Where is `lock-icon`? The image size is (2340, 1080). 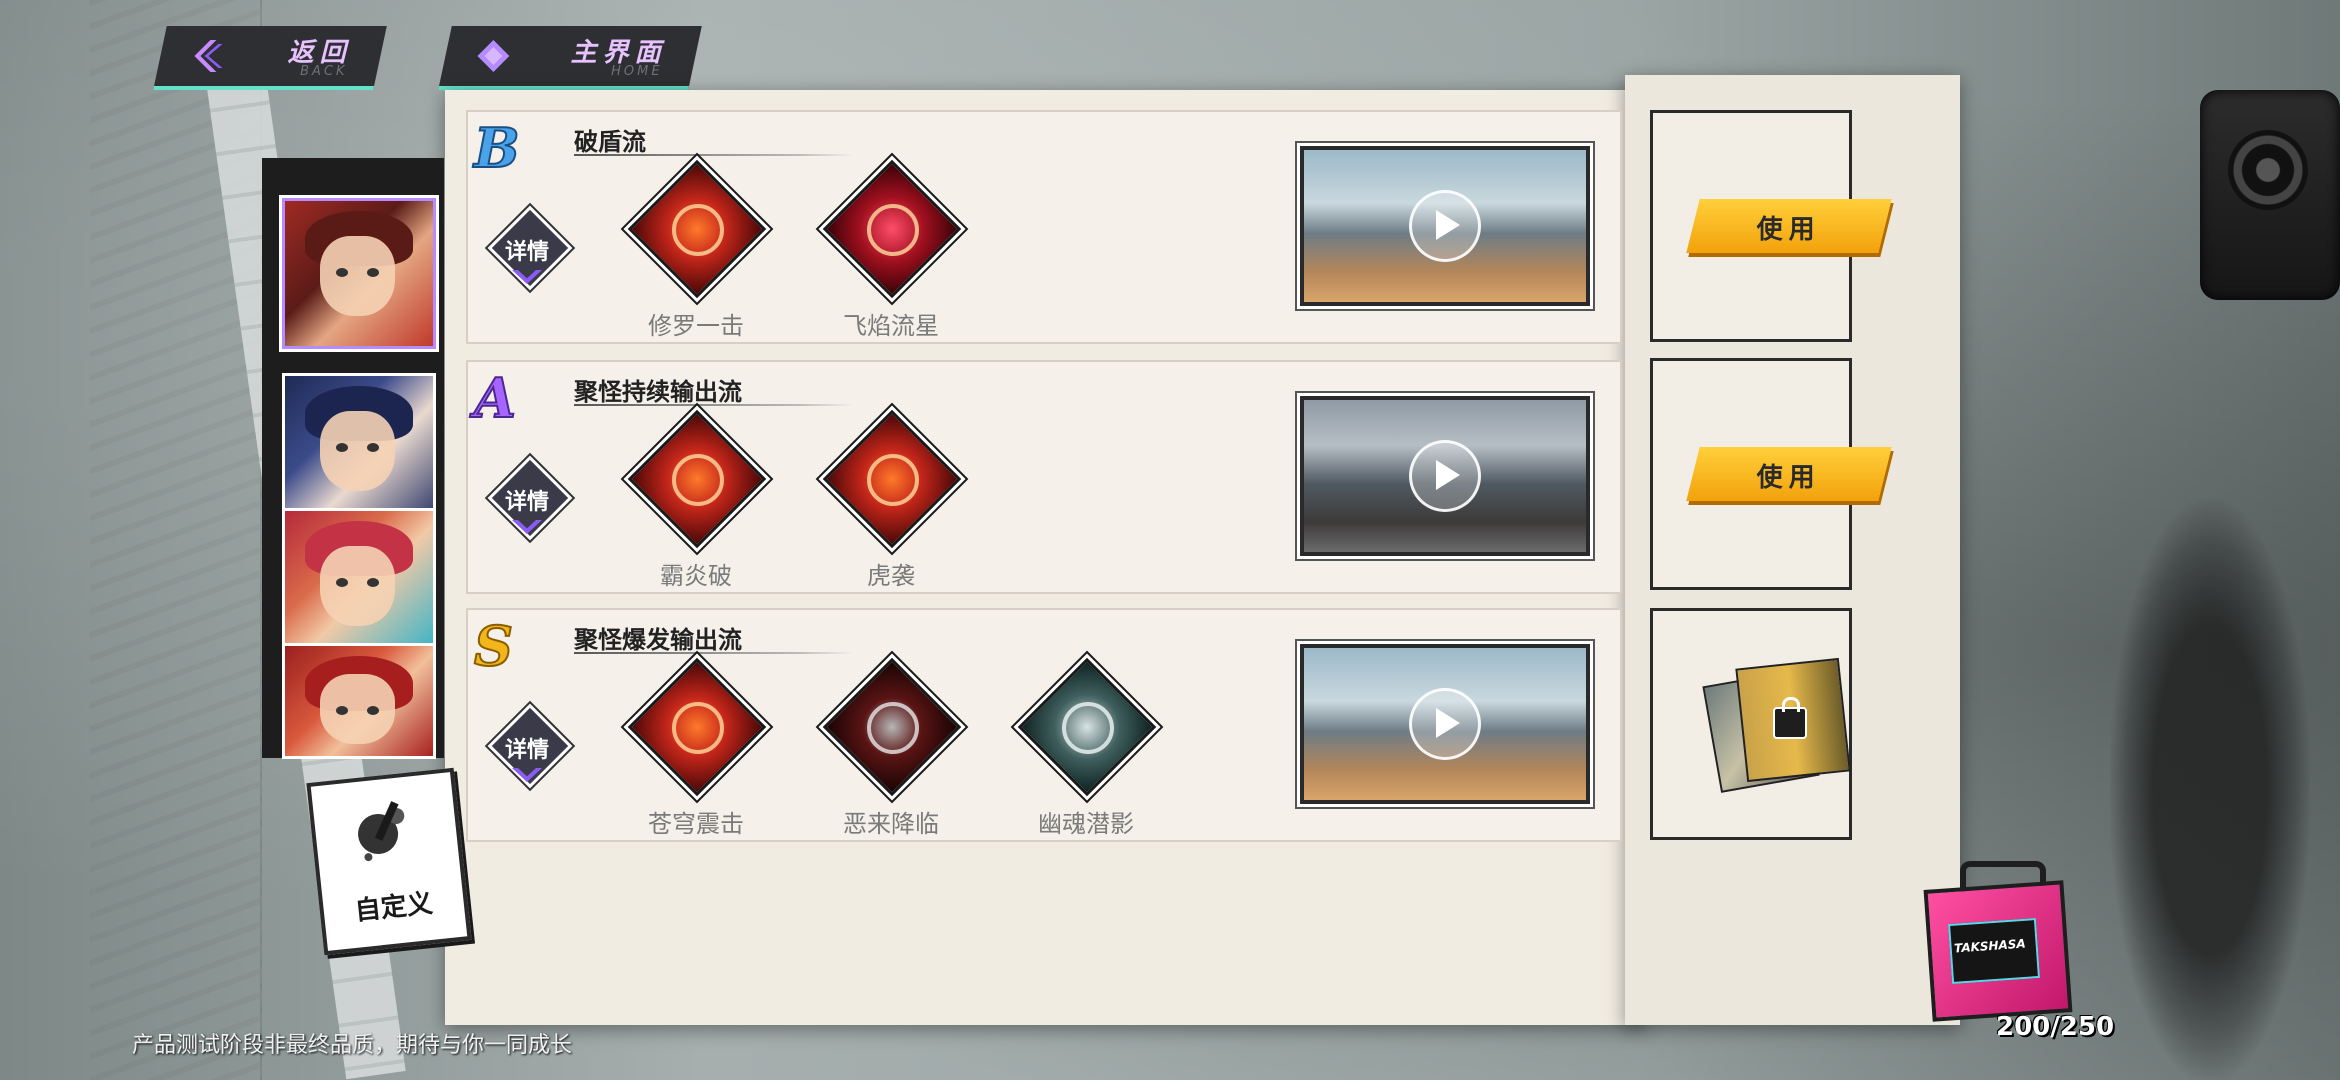 lock-icon is located at coordinates (1790, 718).